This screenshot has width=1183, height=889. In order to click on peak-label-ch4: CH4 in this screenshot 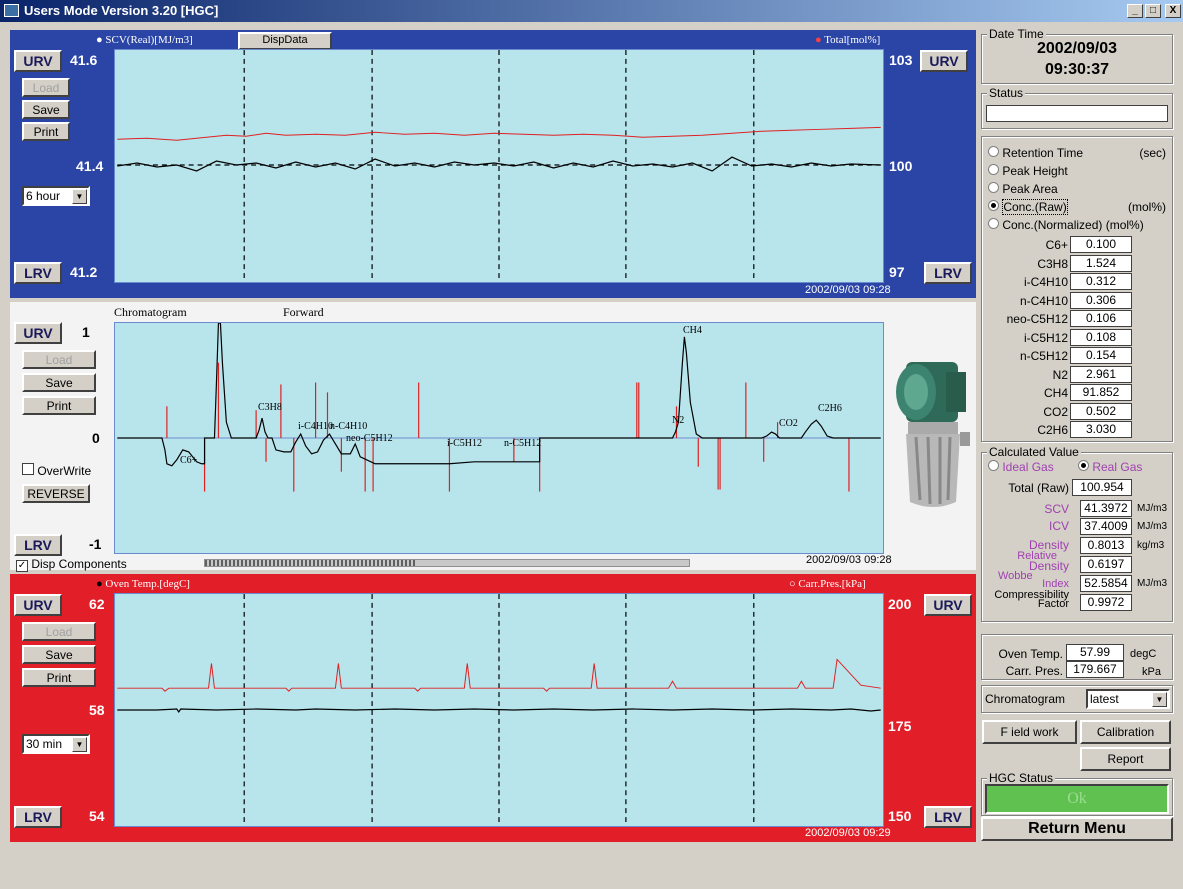, I will do `click(692, 330)`.